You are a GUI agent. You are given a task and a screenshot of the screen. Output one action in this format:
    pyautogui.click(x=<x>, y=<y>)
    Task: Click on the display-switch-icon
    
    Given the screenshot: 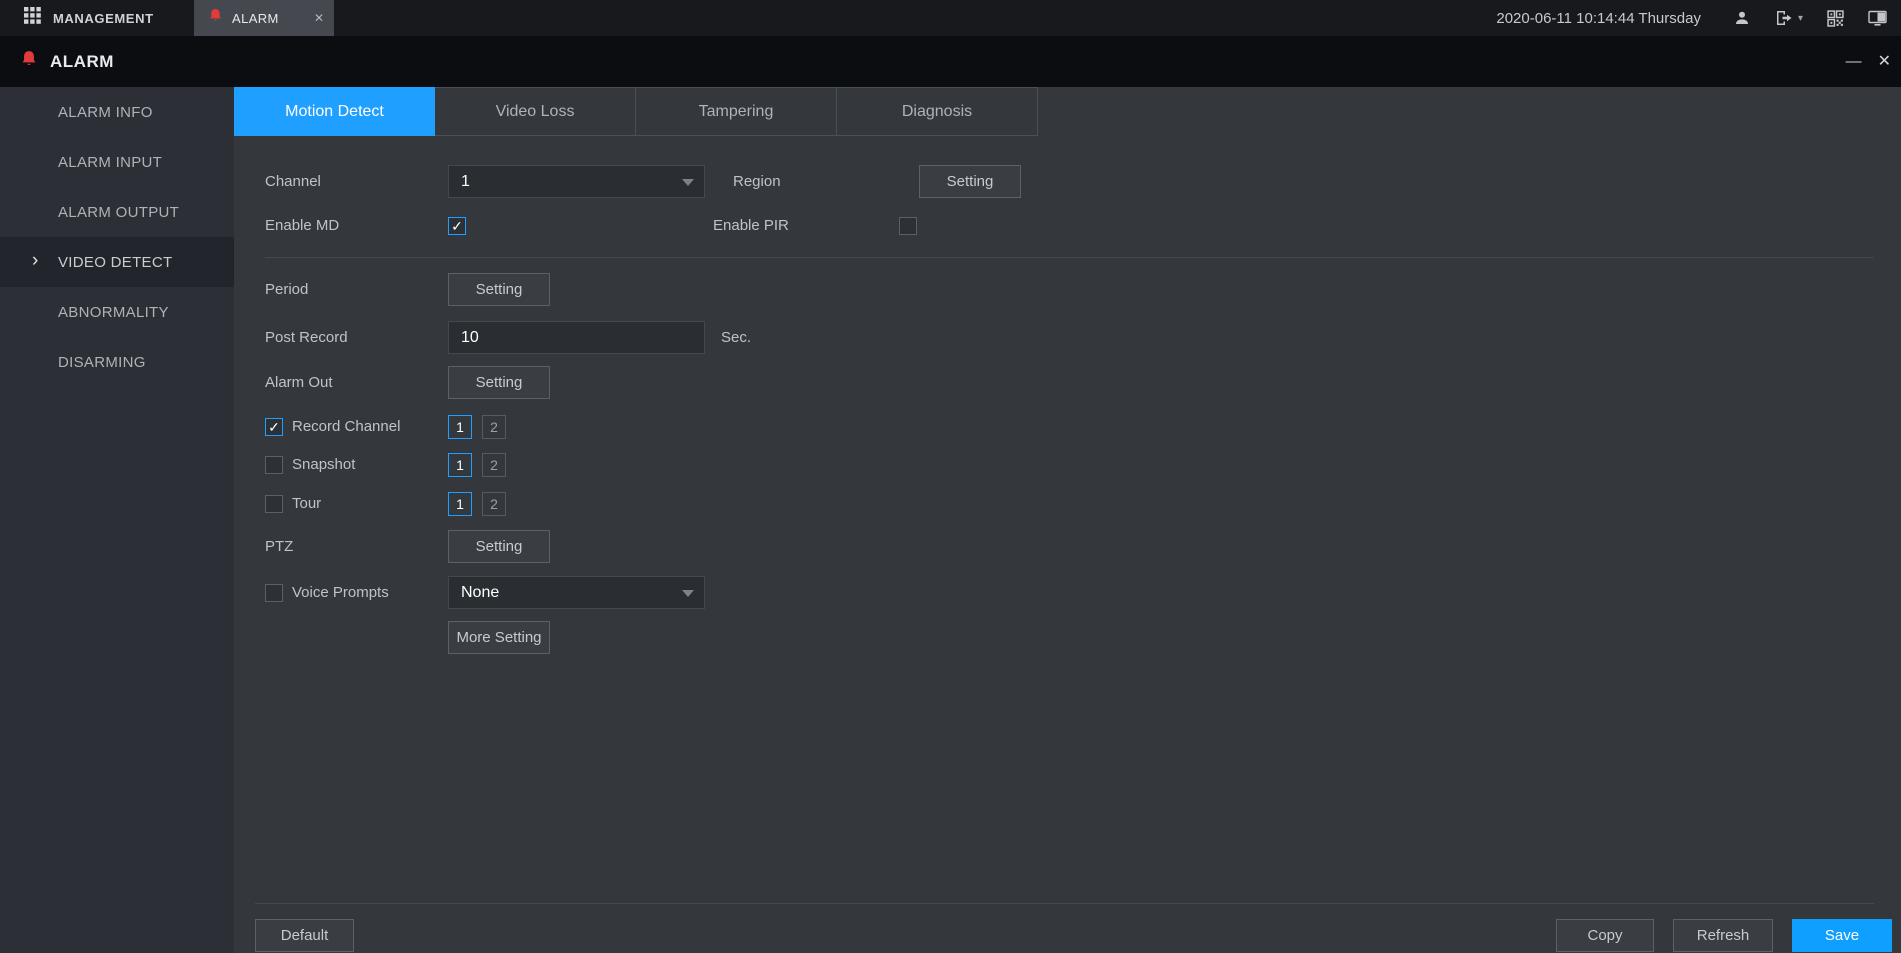 What is the action you would take?
    pyautogui.click(x=1877, y=18)
    